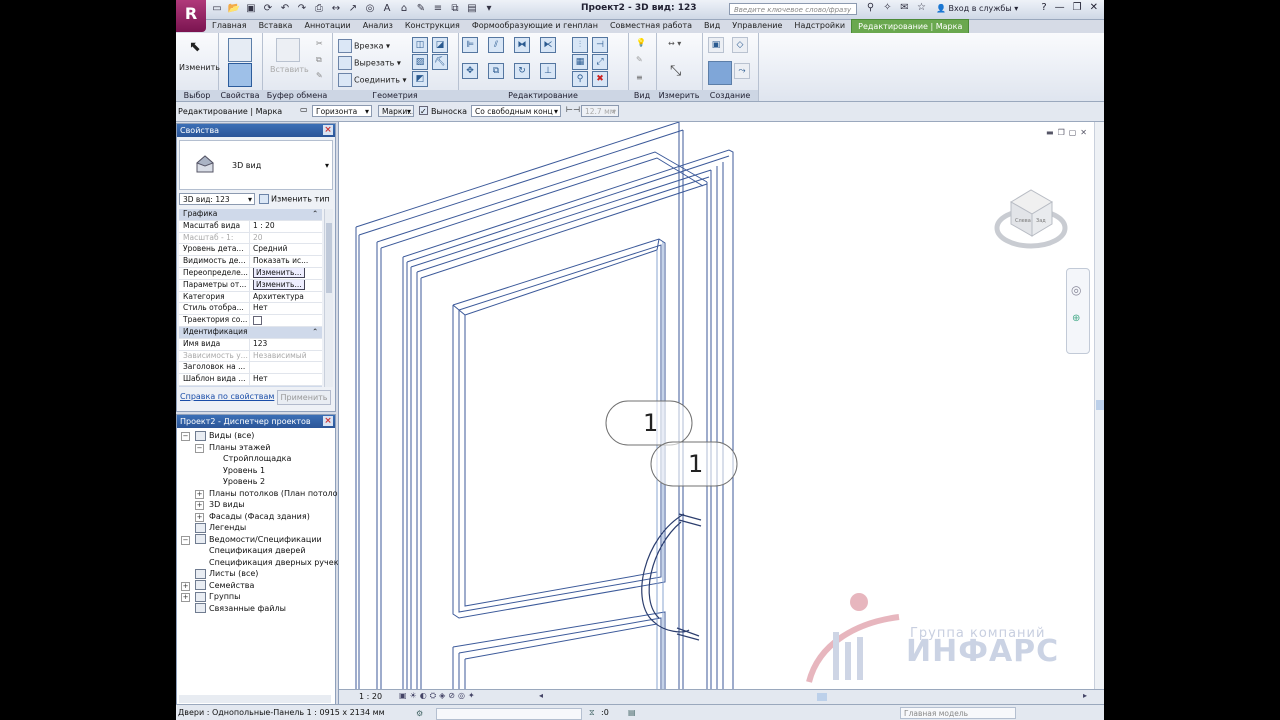  Describe the element at coordinates (600, 111) in the screenshot. I see `leader-length-input: 12.7 мм` at that location.